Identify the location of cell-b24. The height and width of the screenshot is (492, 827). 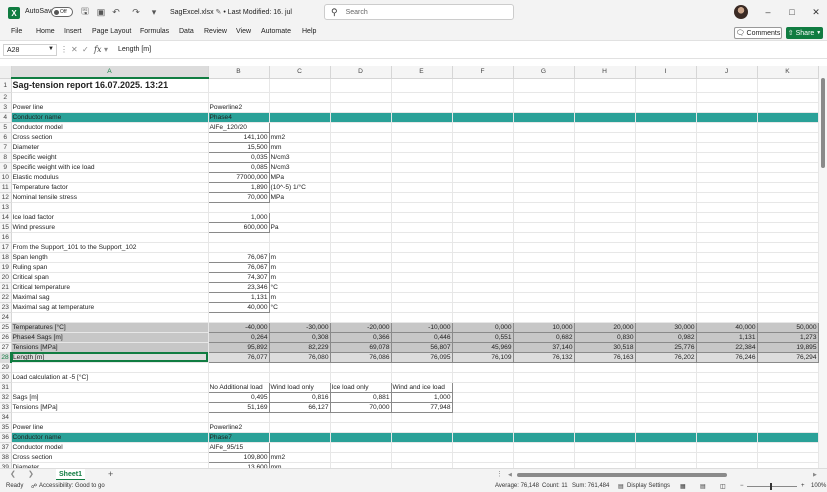
(239, 317).